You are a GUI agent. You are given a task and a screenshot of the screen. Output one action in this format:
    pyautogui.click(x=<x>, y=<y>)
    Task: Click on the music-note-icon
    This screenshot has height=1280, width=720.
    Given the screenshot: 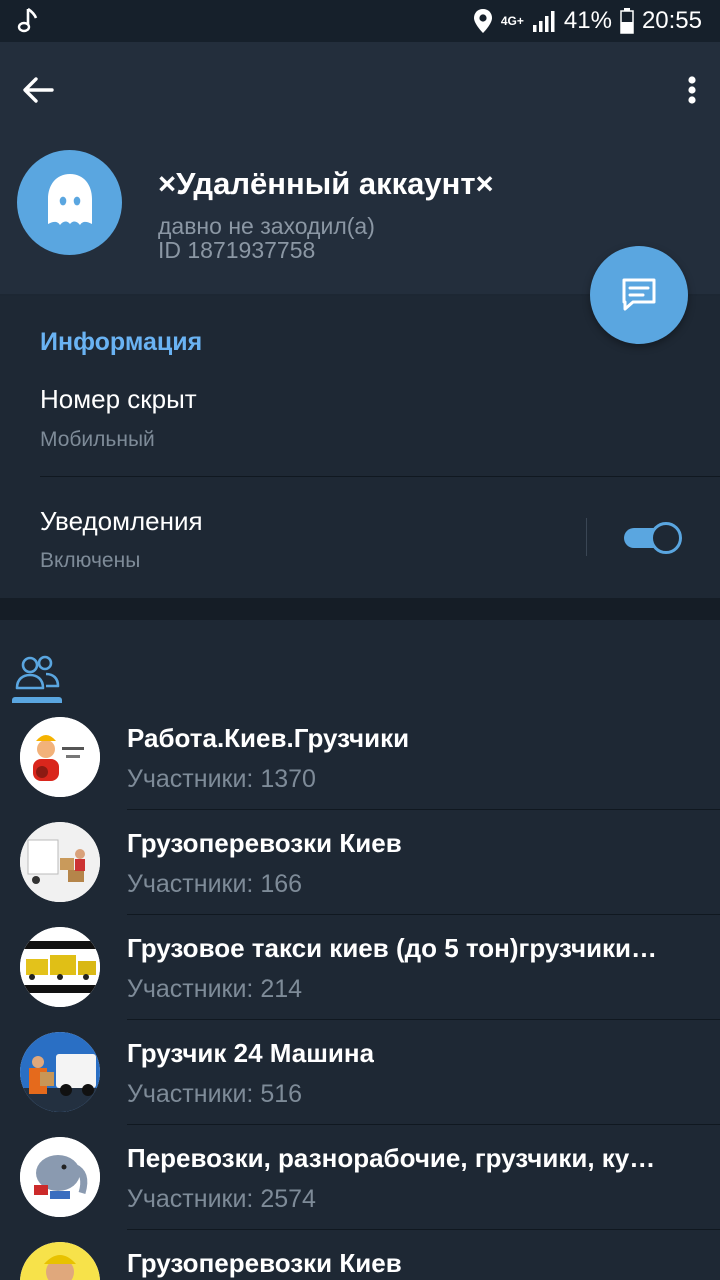 What is the action you would take?
    pyautogui.click(x=27, y=20)
    